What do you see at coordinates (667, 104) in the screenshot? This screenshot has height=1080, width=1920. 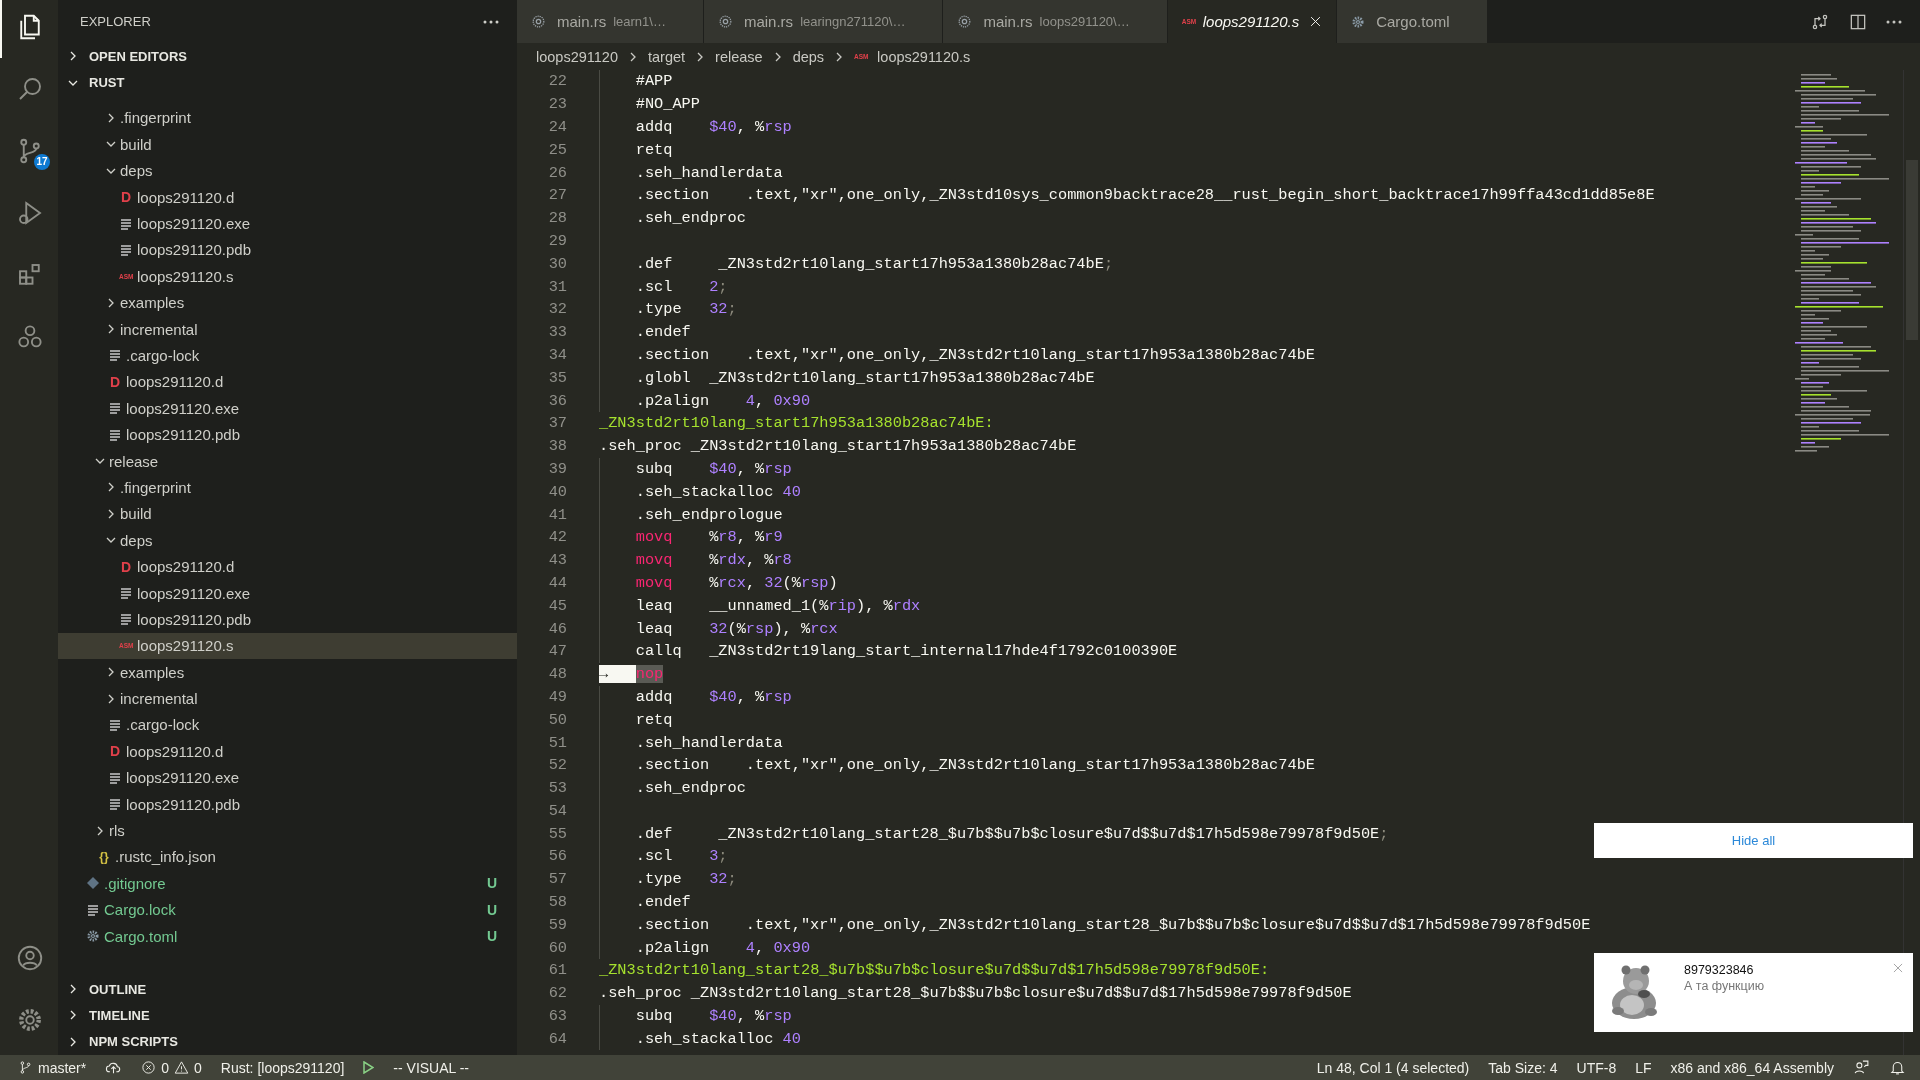 I see `code-line: #NO_APP` at bounding box center [667, 104].